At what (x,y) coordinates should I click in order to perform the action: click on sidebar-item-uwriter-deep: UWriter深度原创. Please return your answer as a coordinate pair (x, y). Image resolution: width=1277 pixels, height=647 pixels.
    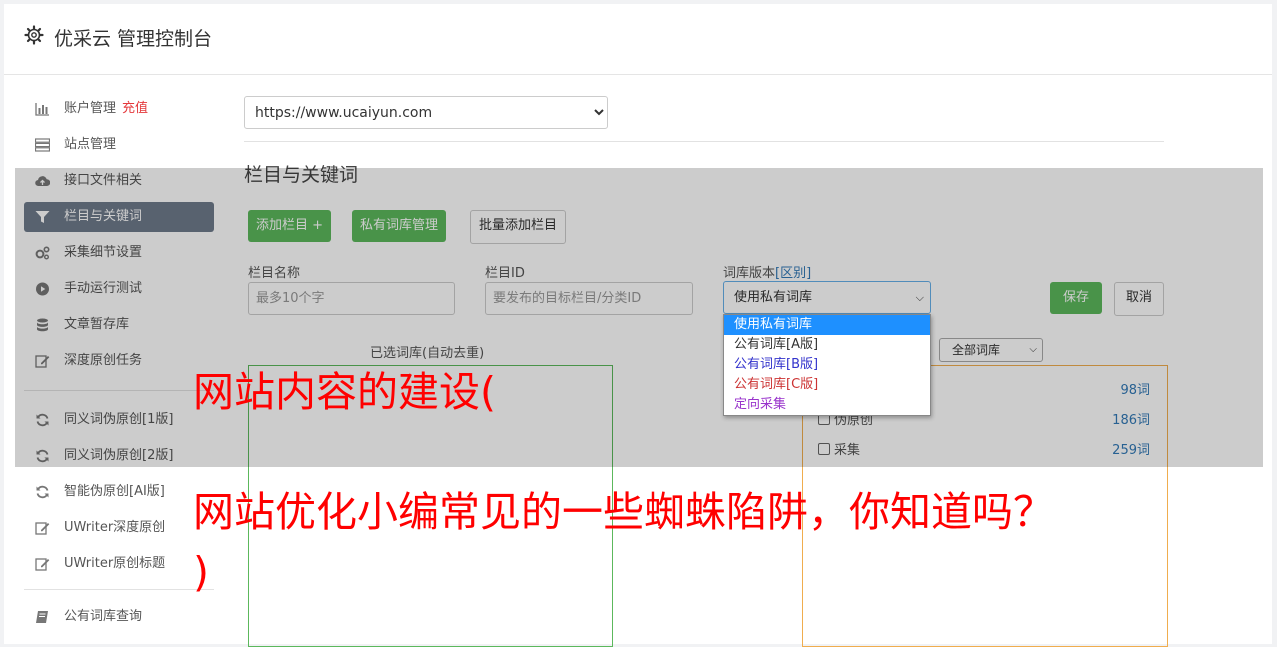
    Looking at the image, I should click on (119, 528).